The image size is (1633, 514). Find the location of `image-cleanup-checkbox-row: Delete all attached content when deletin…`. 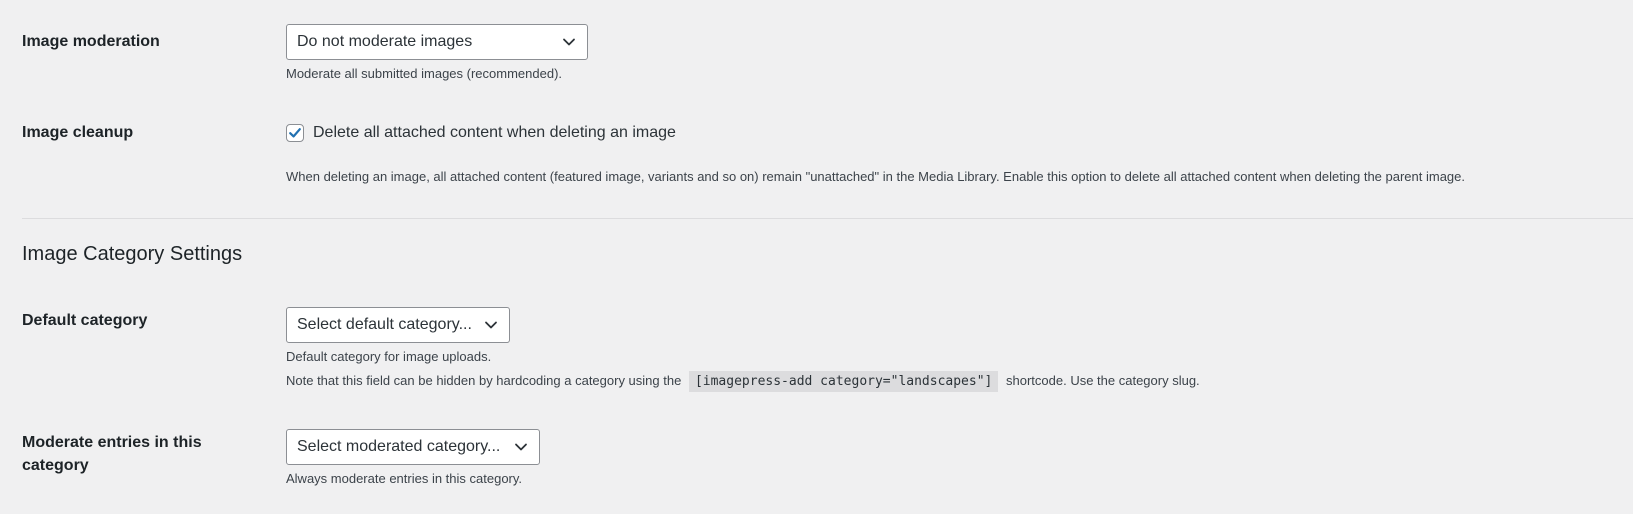

image-cleanup-checkbox-row: Delete all attached content when deletin… is located at coordinates (959, 133).